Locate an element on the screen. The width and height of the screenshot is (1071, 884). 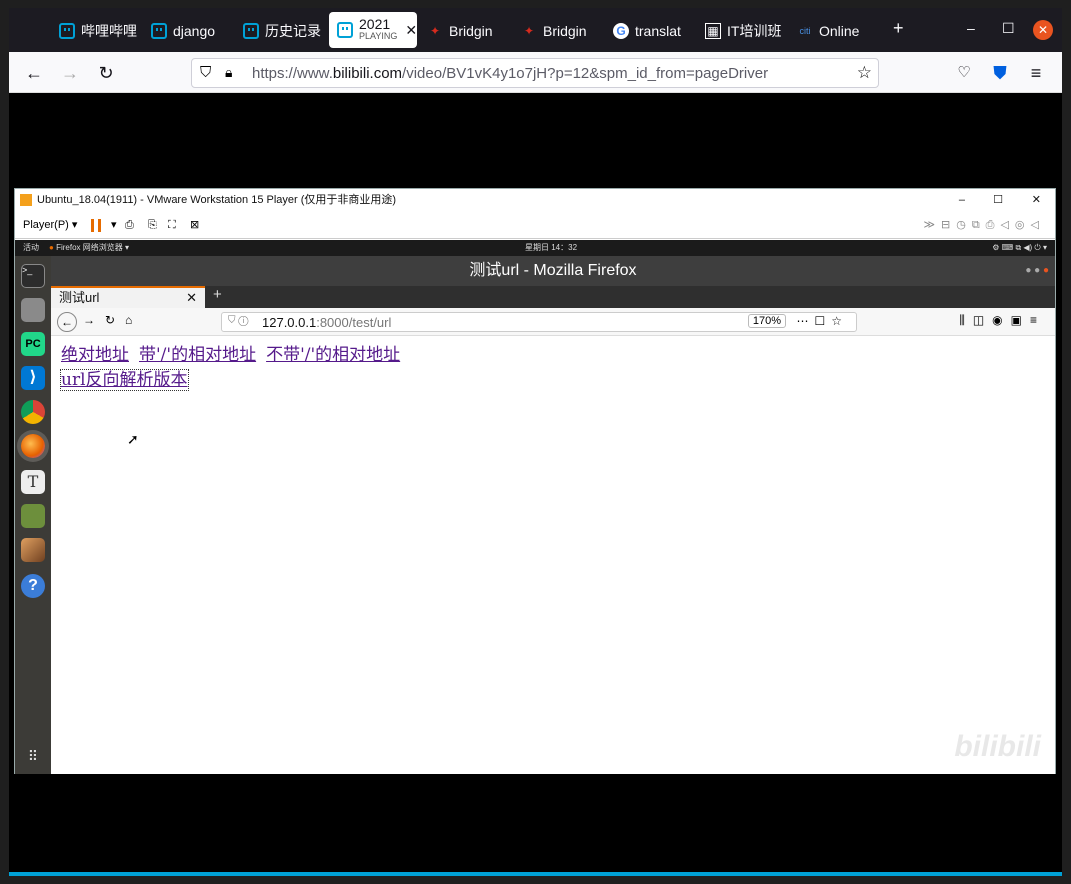
firefox-small-icon: ● is located at coordinates (51, 247).